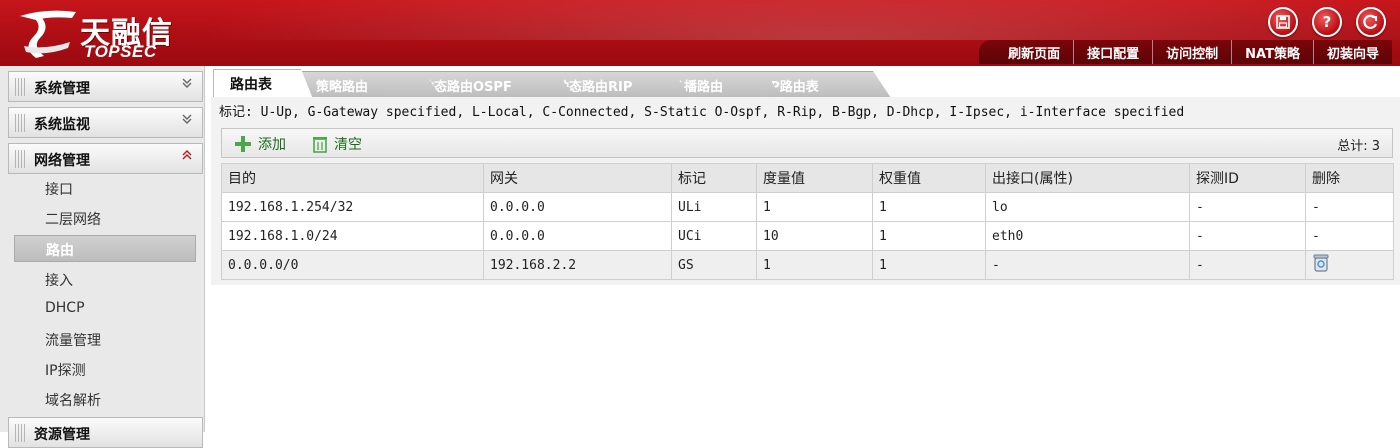  What do you see at coordinates (105, 369) in the screenshot?
I see `sidebar-item-ip-probe: IP探测` at bounding box center [105, 369].